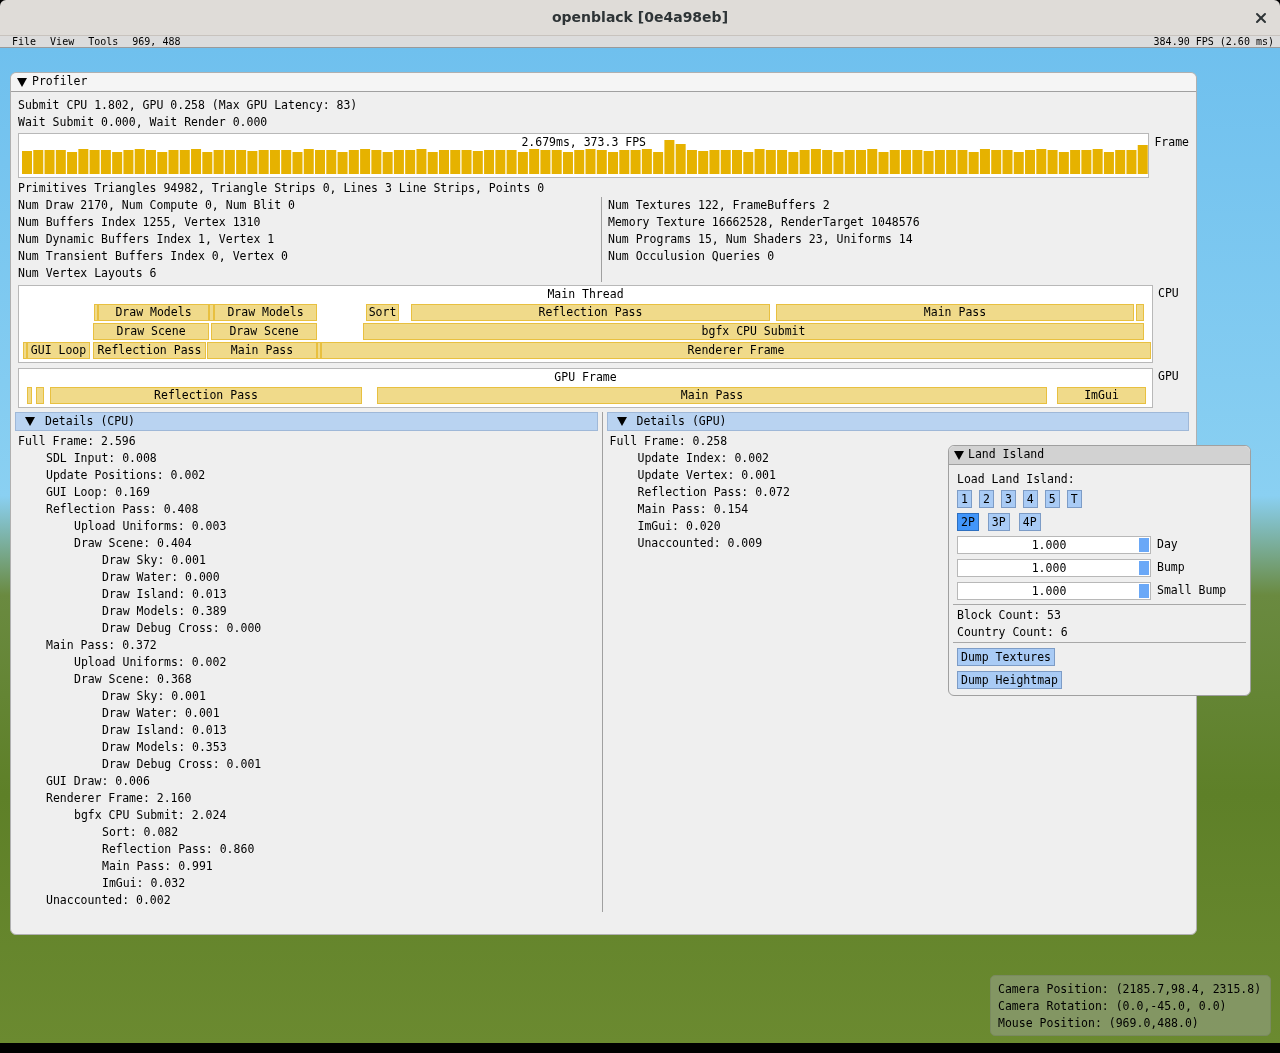 Image resolution: width=1280 pixels, height=1053 pixels. I want to click on mouse-coordinates: 969, 488, so click(156, 41).